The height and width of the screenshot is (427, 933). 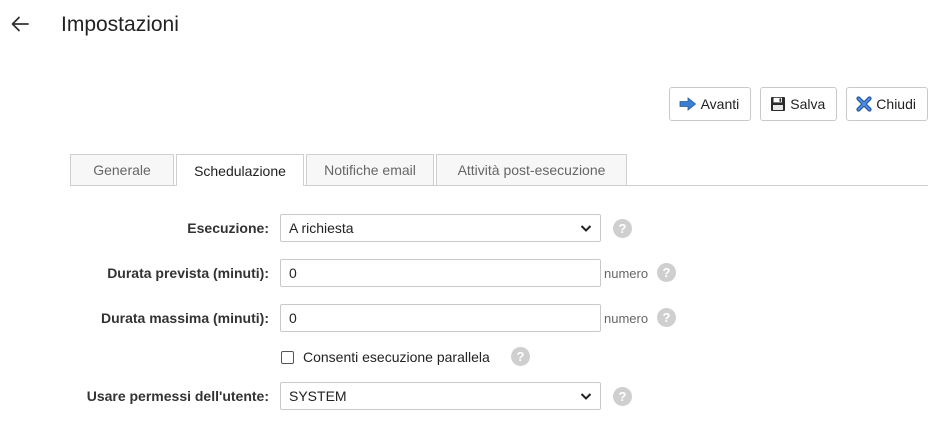 I want to click on execution-select: A richiesta, so click(x=440, y=228).